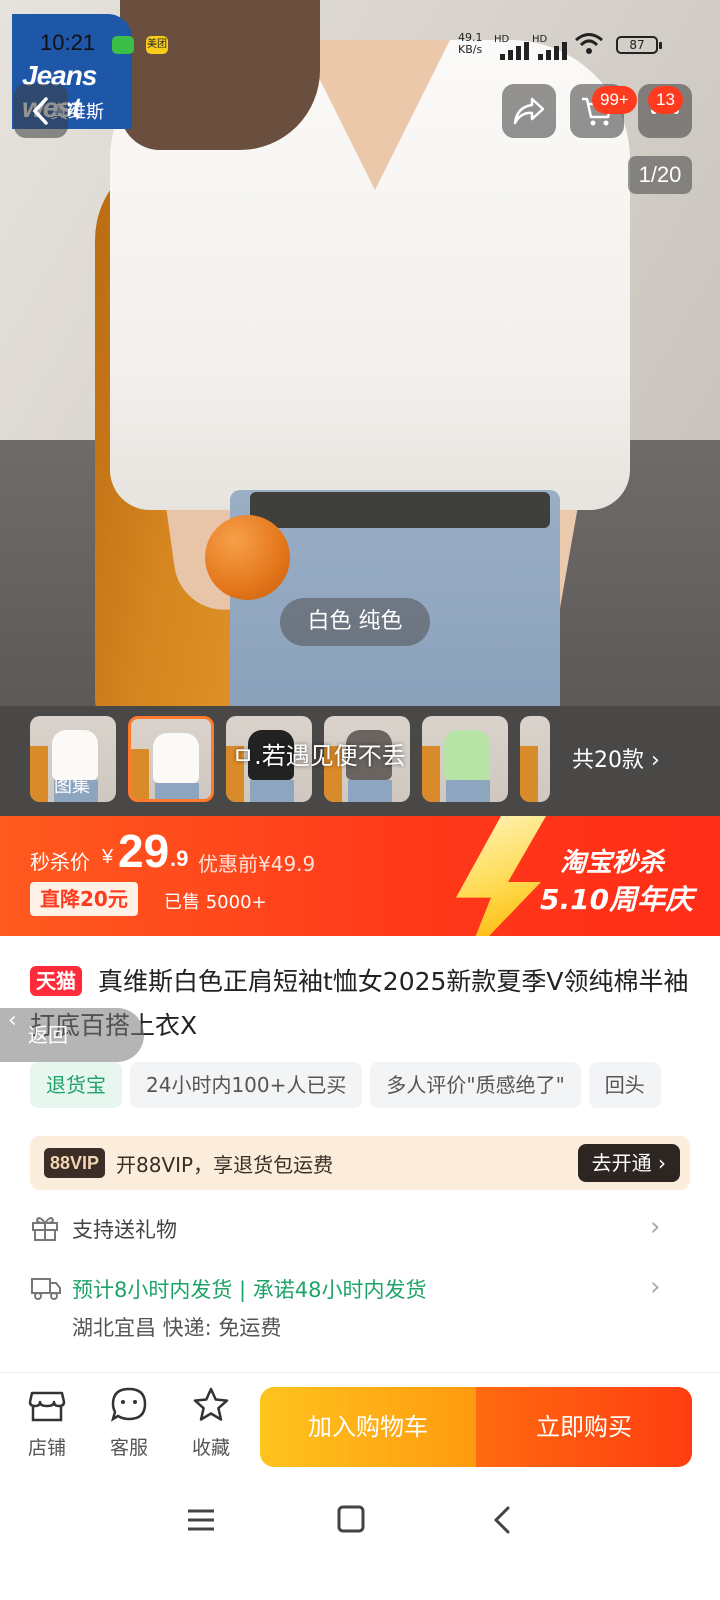  Describe the element at coordinates (144, 851) in the screenshot. I see `price-integer: 29` at that location.